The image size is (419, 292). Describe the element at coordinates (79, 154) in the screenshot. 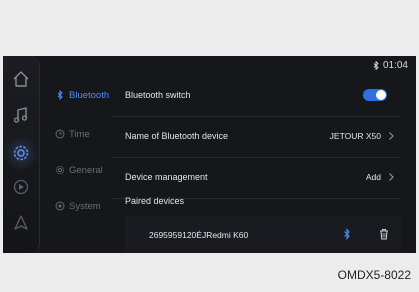

I see `settings-menu: Bluetooth Time General System` at that location.